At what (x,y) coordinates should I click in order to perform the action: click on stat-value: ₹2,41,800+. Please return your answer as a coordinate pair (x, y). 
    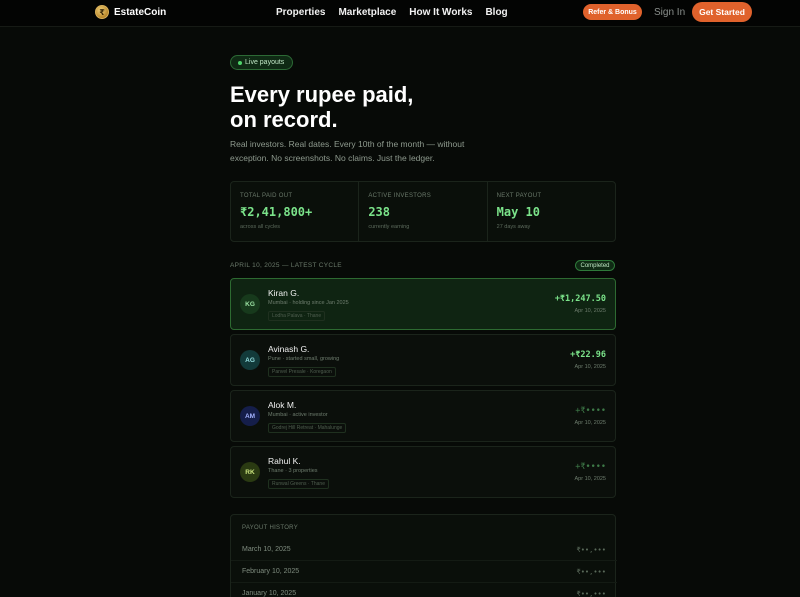
    Looking at the image, I should click on (276, 212).